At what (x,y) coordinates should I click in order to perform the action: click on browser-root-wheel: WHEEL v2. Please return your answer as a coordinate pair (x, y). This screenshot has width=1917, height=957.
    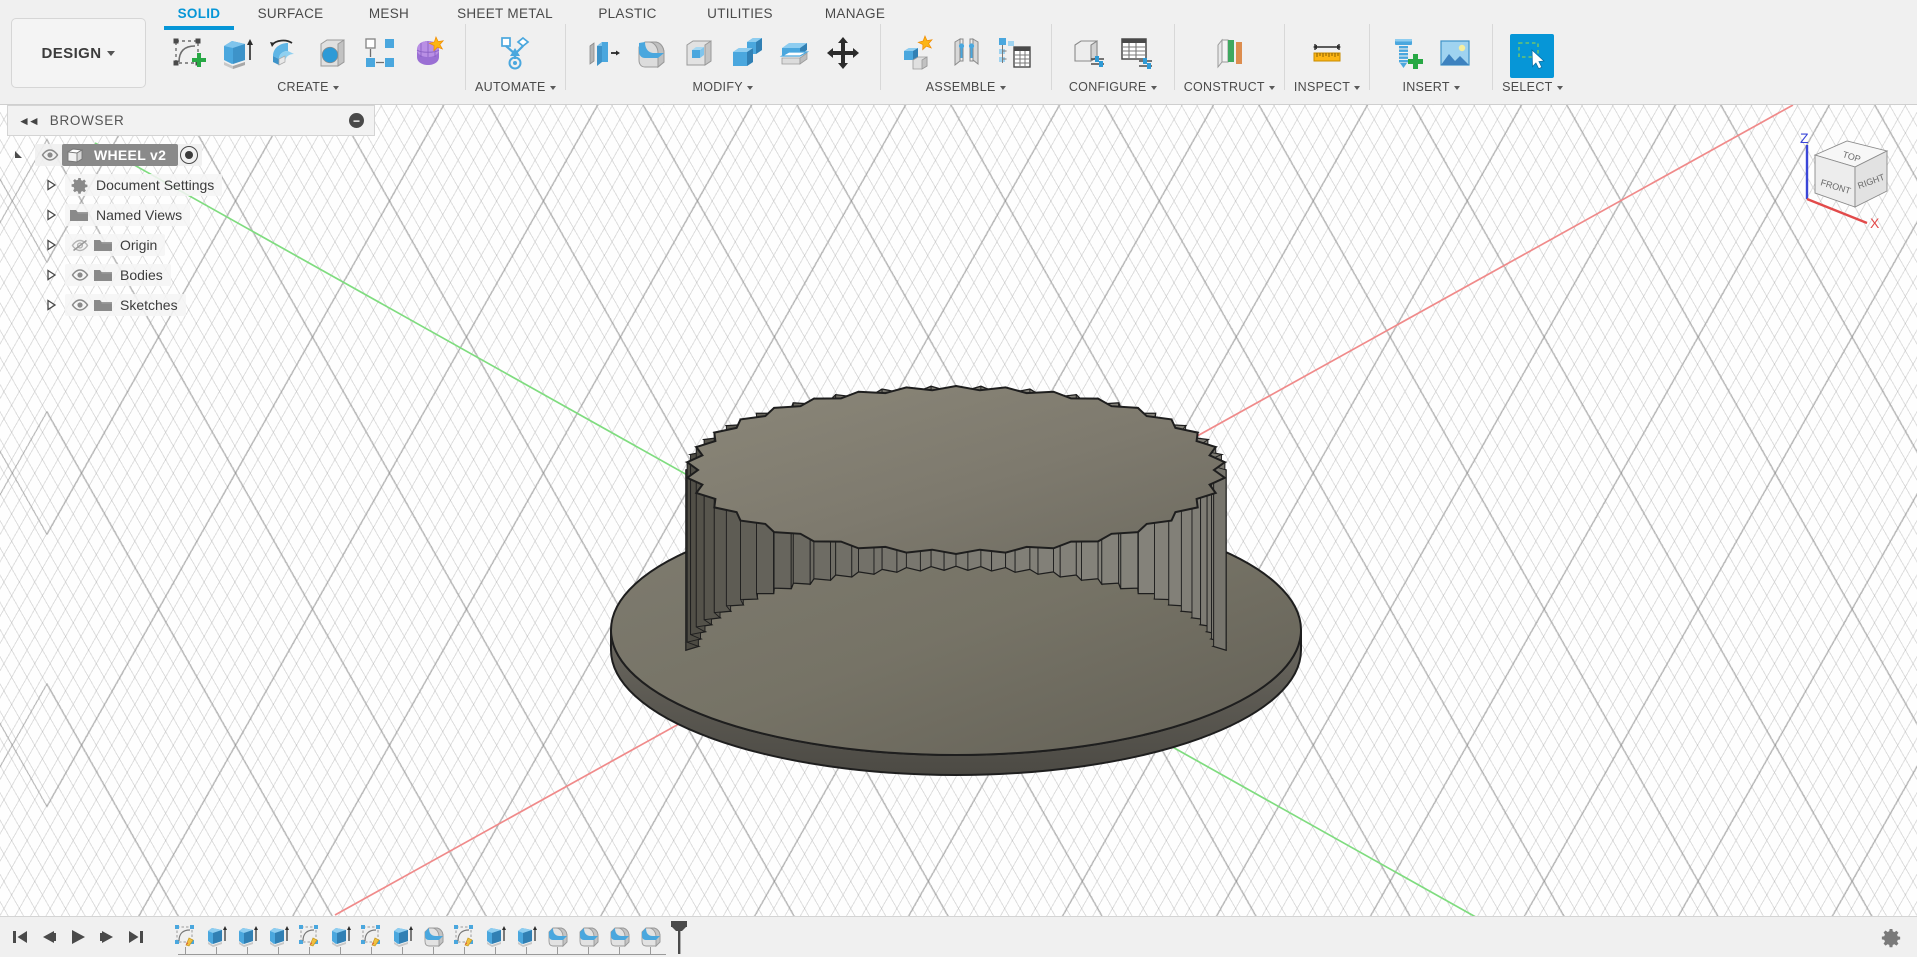
    Looking at the image, I should click on (191, 155).